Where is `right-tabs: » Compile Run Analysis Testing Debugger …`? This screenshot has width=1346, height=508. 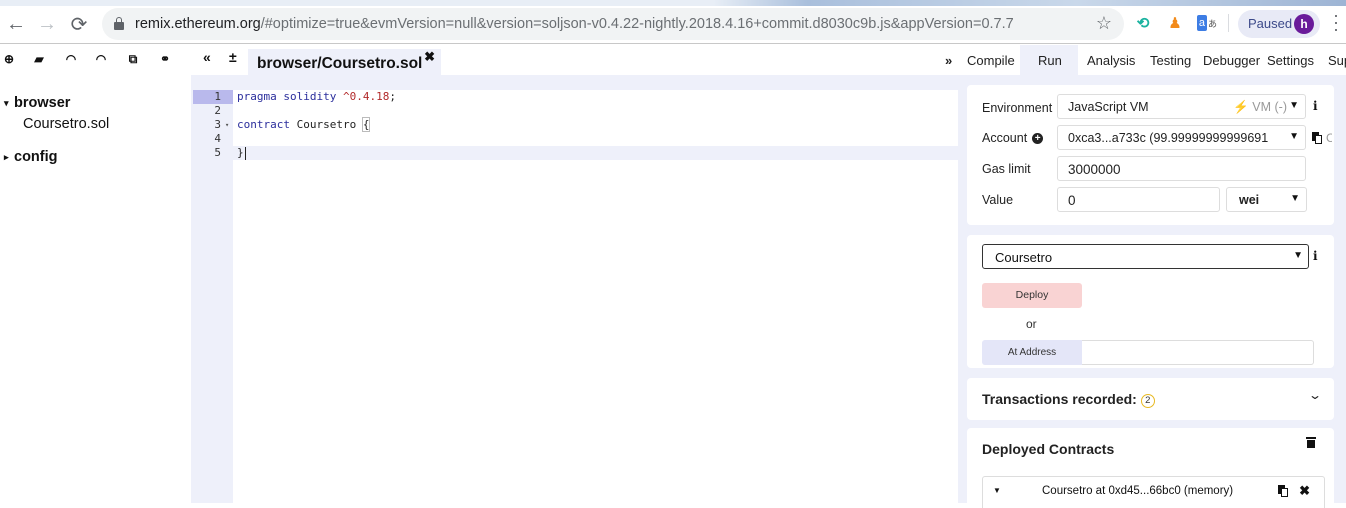 right-tabs: » Compile Run Analysis Testing Debugger … is located at coordinates (1145, 60).